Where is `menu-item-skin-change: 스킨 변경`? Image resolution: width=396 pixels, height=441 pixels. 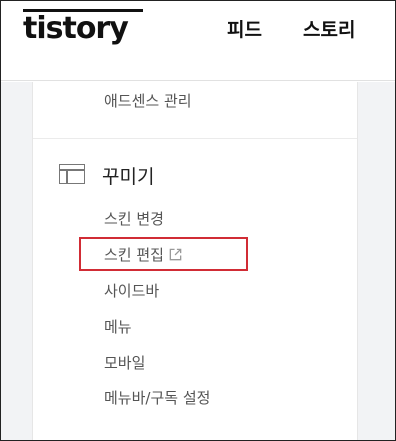
menu-item-skin-change: 스킨 변경 is located at coordinates (134, 218).